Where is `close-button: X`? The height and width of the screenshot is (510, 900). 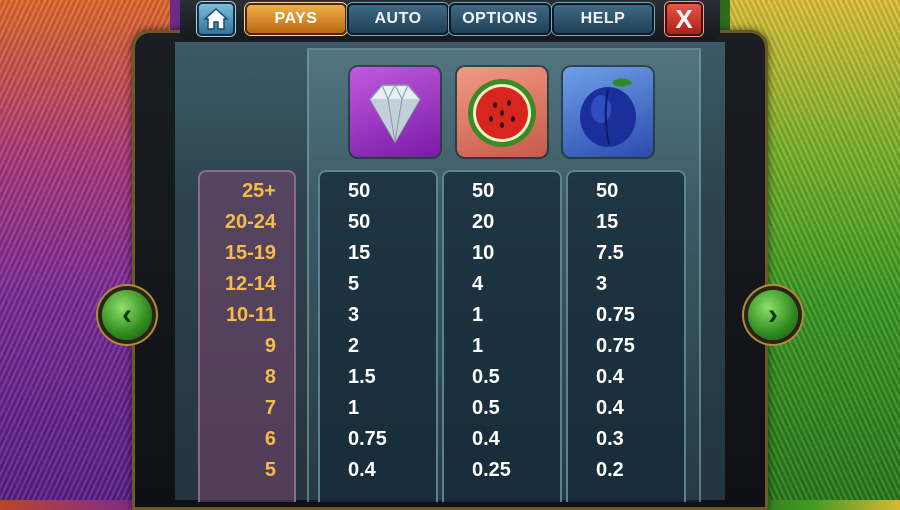 close-button: X is located at coordinates (684, 19).